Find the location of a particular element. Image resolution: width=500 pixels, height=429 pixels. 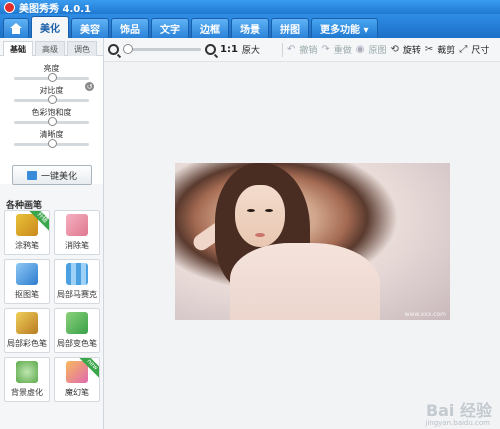

rotate-icon: ⟲ is located at coordinates (395, 49).